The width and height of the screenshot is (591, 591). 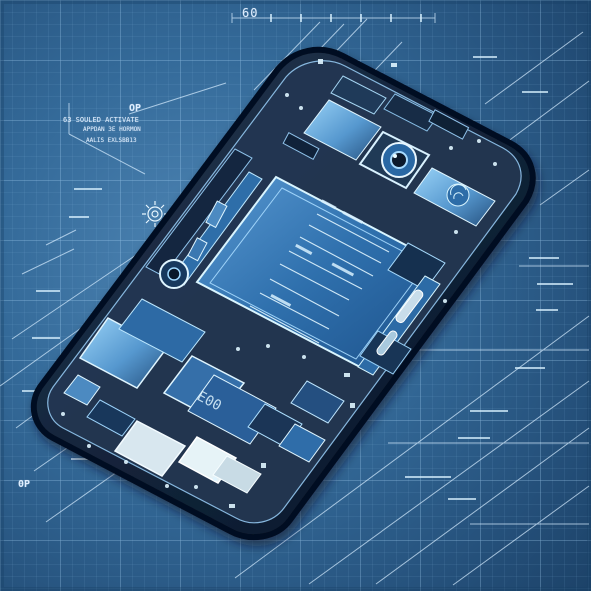 I want to click on callout-line-3: AALIS EXLSBB13, so click(x=111, y=140).